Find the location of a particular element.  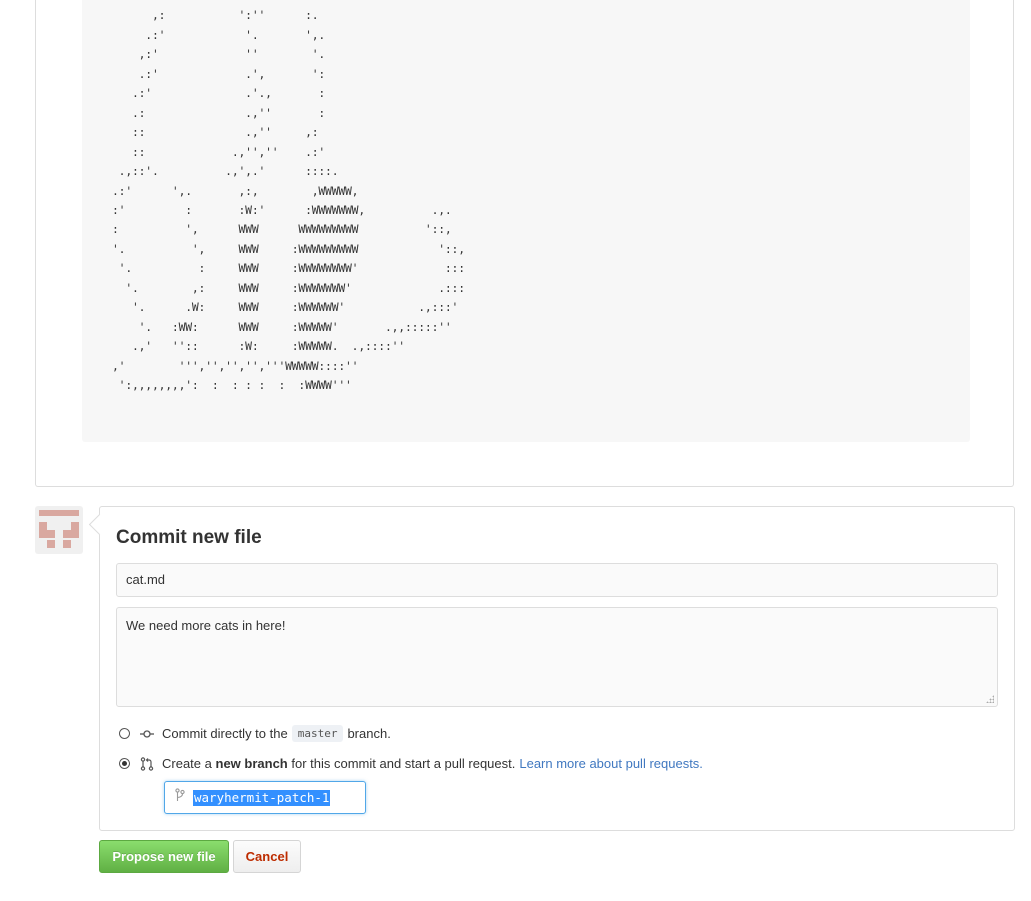

option-direct-prefix: Commit directly to the is located at coordinates (225, 733).